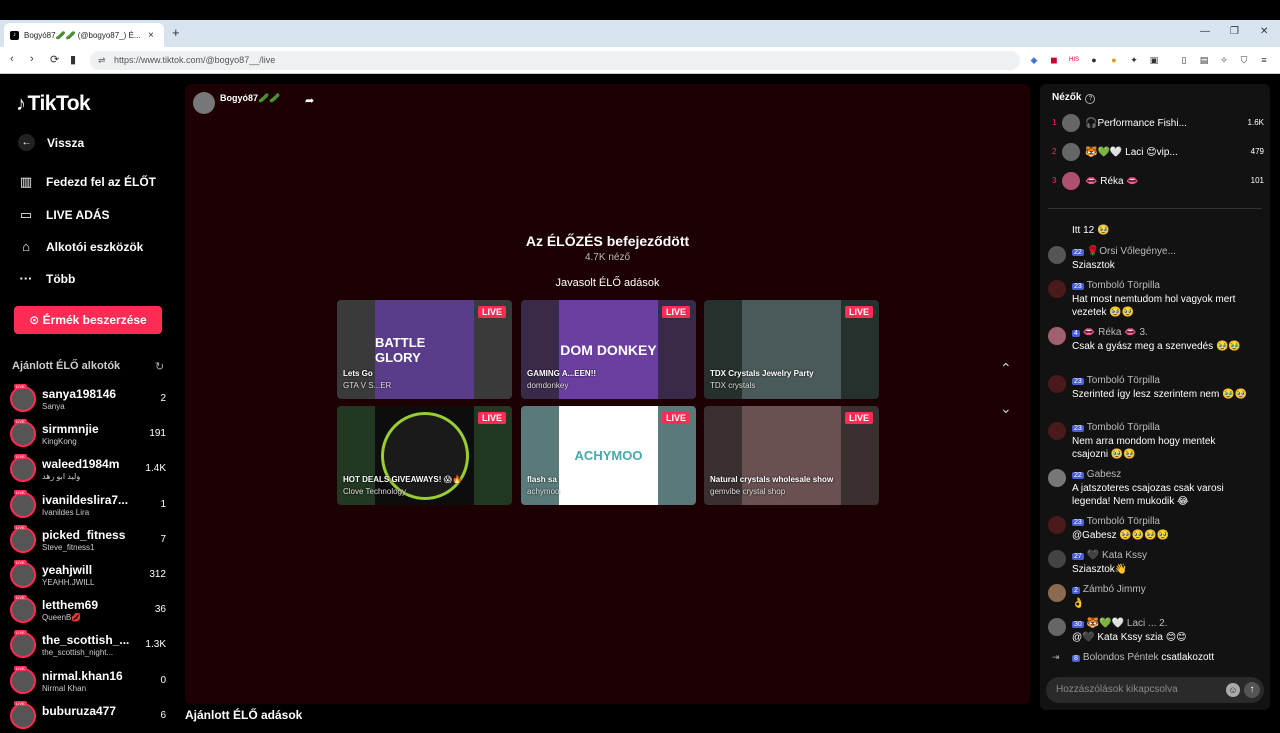  I want to click on comment-input: Hozzászólások kikapcsolva ☺ ↑, so click(1155, 690).